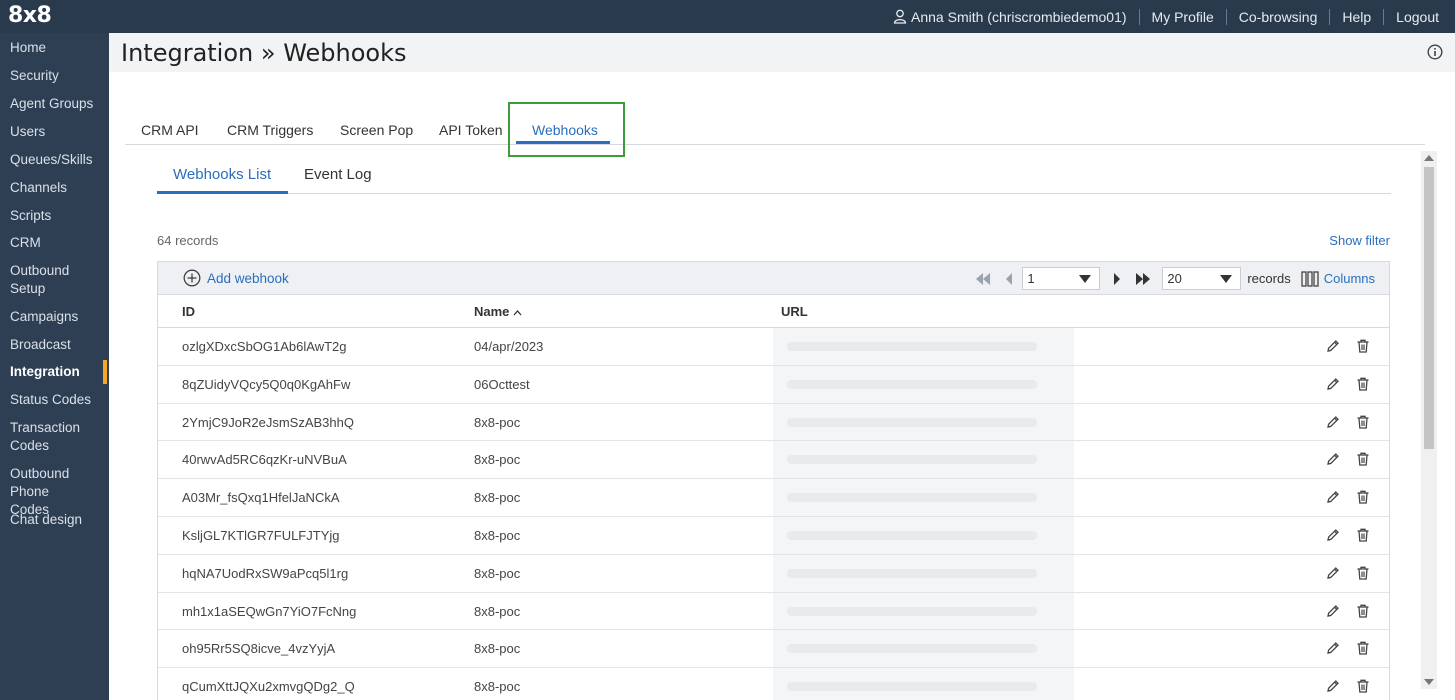 Image resolution: width=1455 pixels, height=700 pixels. Describe the element at coordinates (222, 192) in the screenshot. I see `active-subtab-indicator` at that location.